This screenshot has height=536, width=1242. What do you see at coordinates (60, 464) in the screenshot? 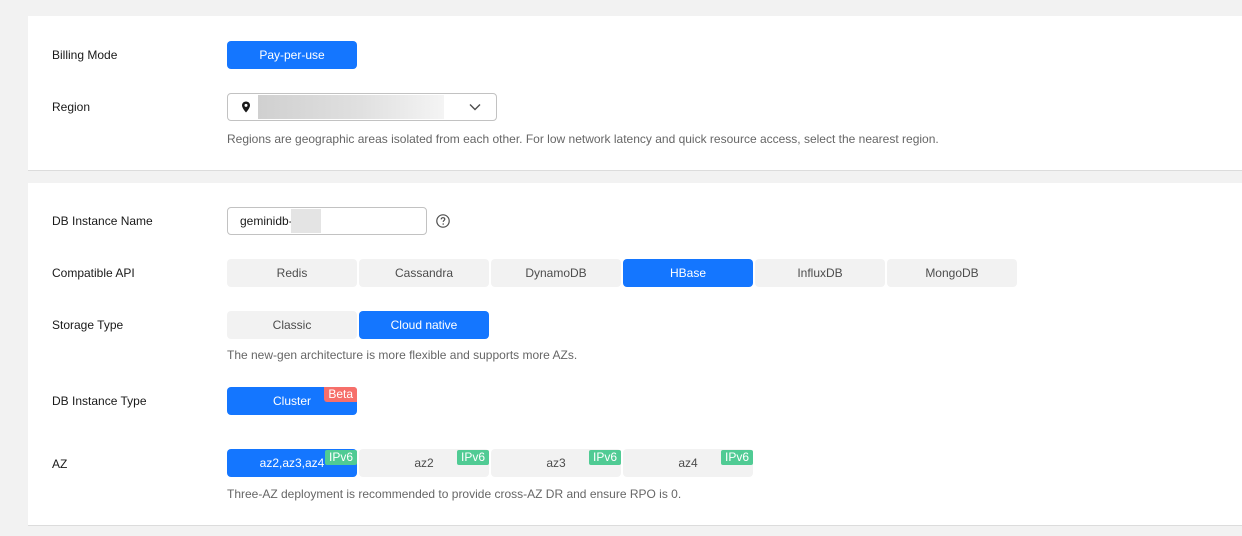
I see `az-label: AZ` at bounding box center [60, 464].